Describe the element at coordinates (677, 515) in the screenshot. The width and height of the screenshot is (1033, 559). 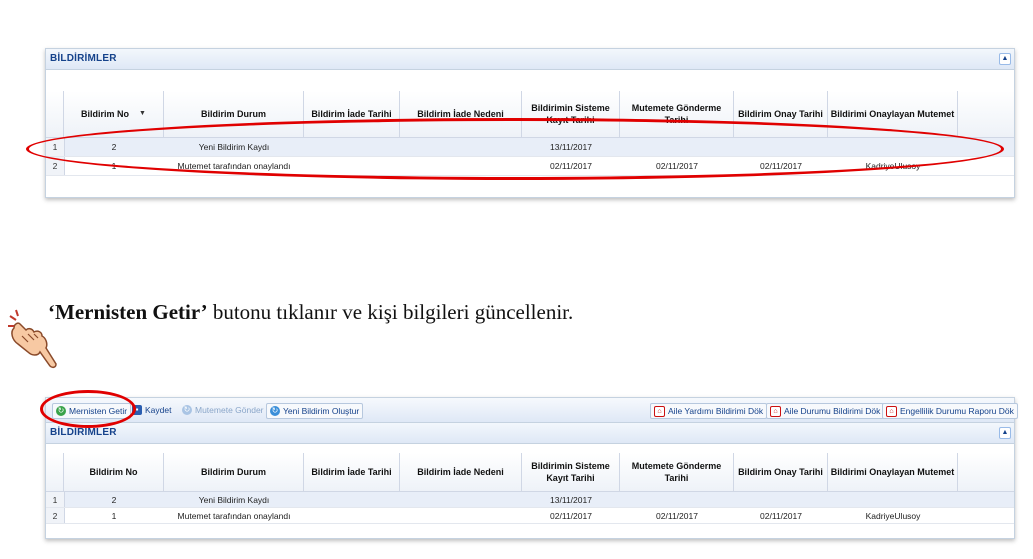
I see `cell-gonderme-tarihi: 02/11/2017` at that location.